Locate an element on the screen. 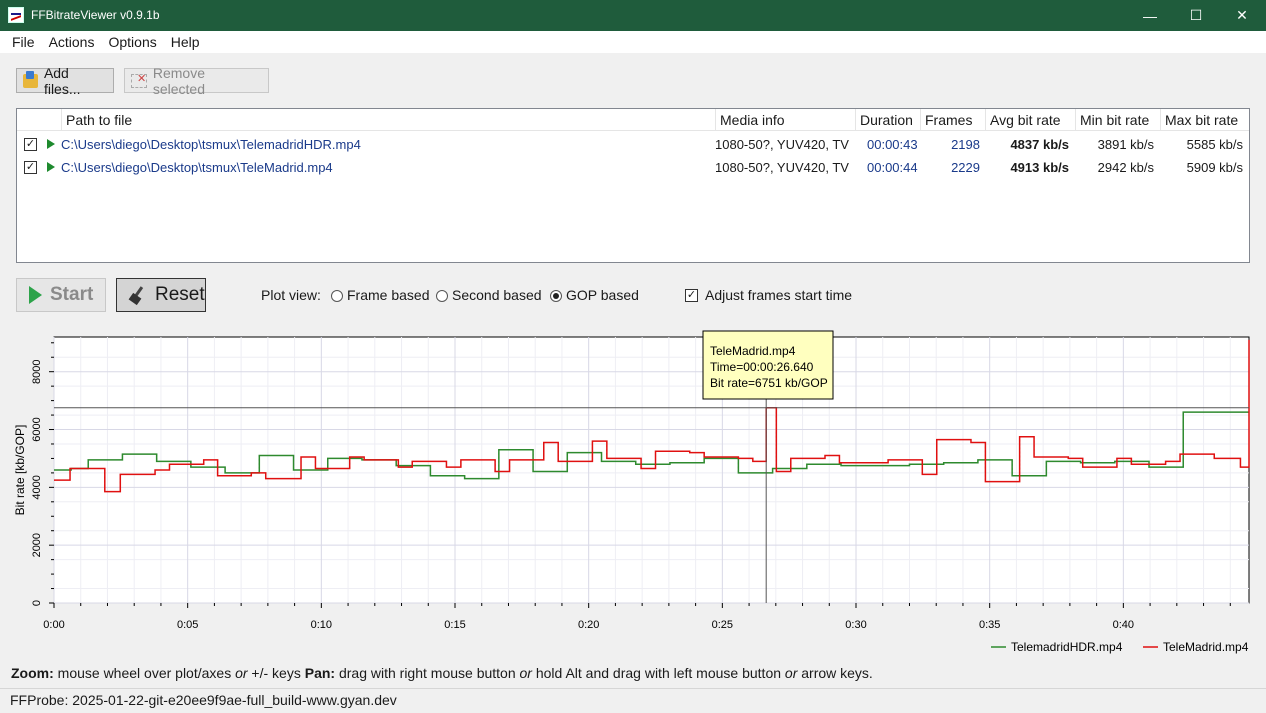 This screenshot has height=713, width=1266. header-max-bitrate: Max bit rate is located at coordinates (1205, 120).